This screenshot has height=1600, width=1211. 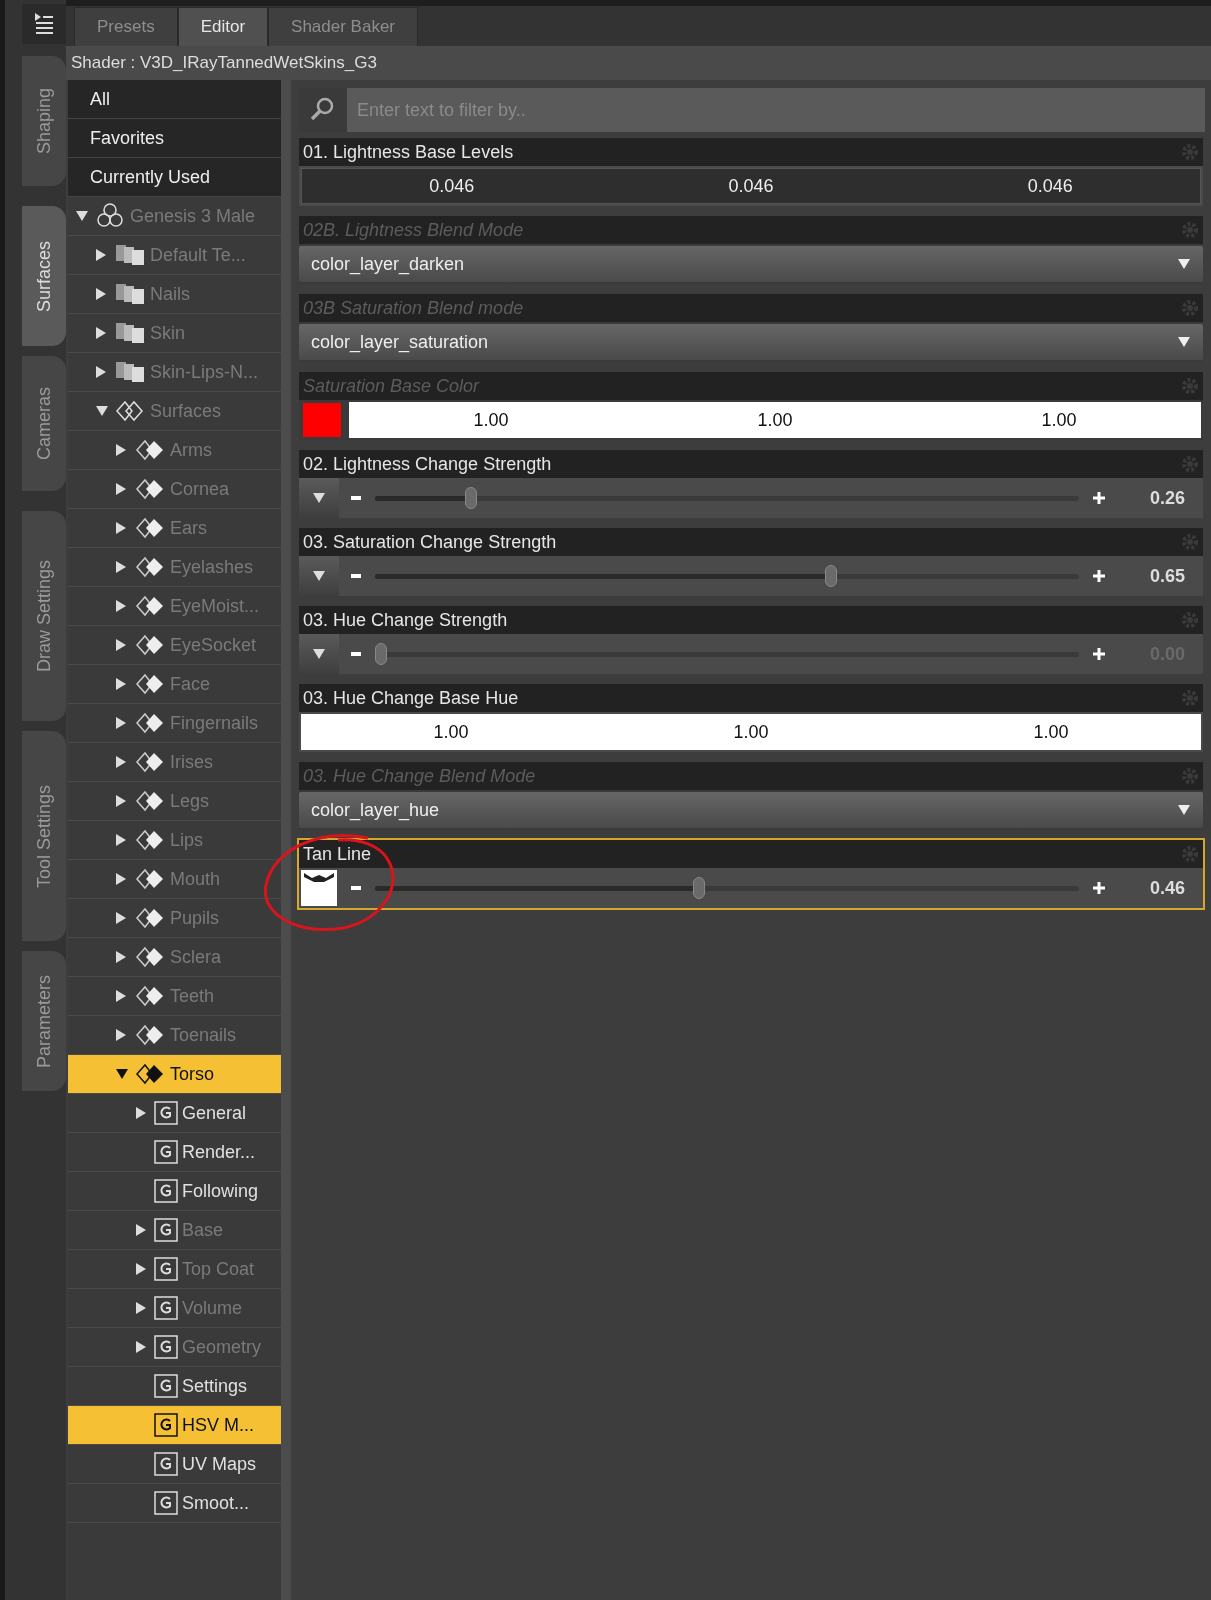 I want to click on surface-icon, so click(x=150, y=918).